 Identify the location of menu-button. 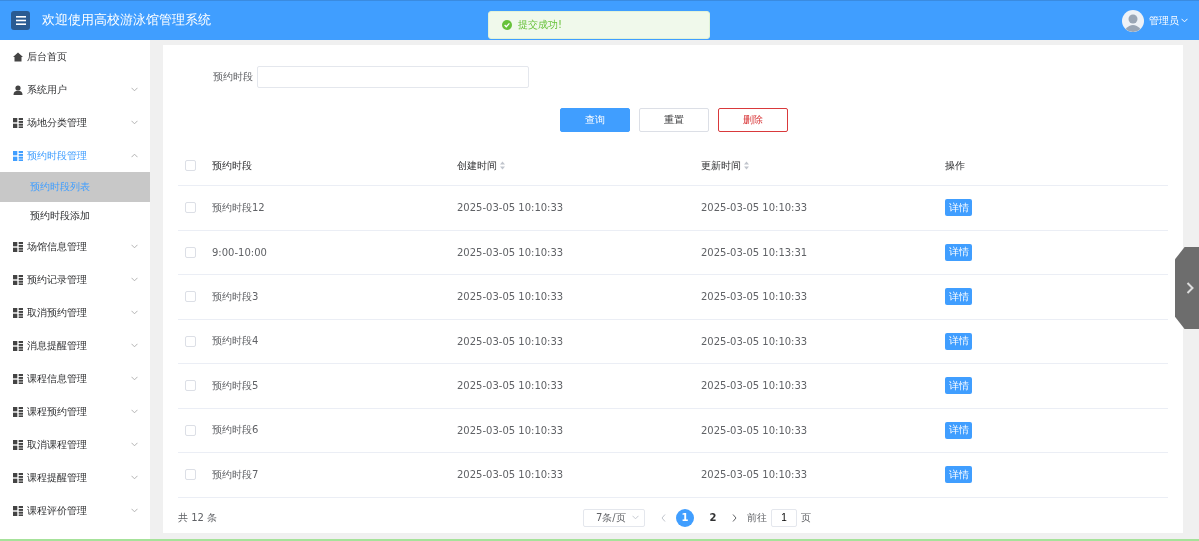
(20, 20).